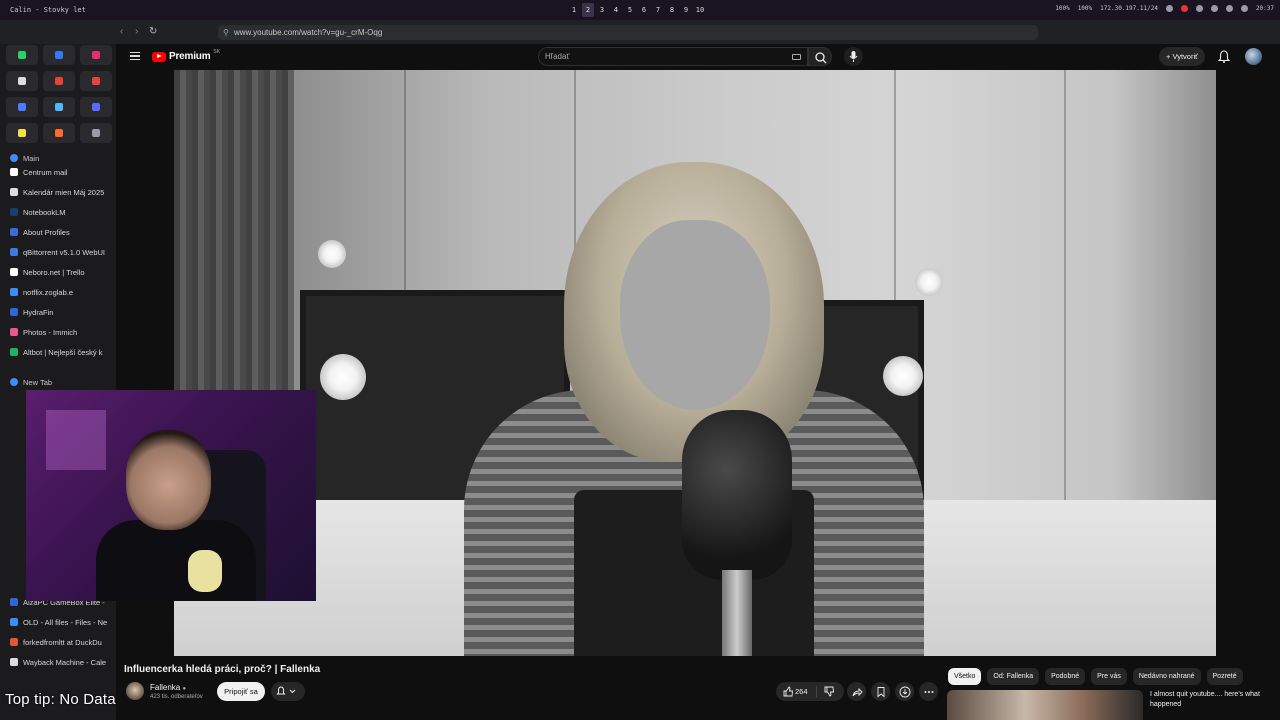 This screenshot has width=1280, height=720. What do you see at coordinates (658, 10) in the screenshot?
I see `workspace-7: 7` at bounding box center [658, 10].